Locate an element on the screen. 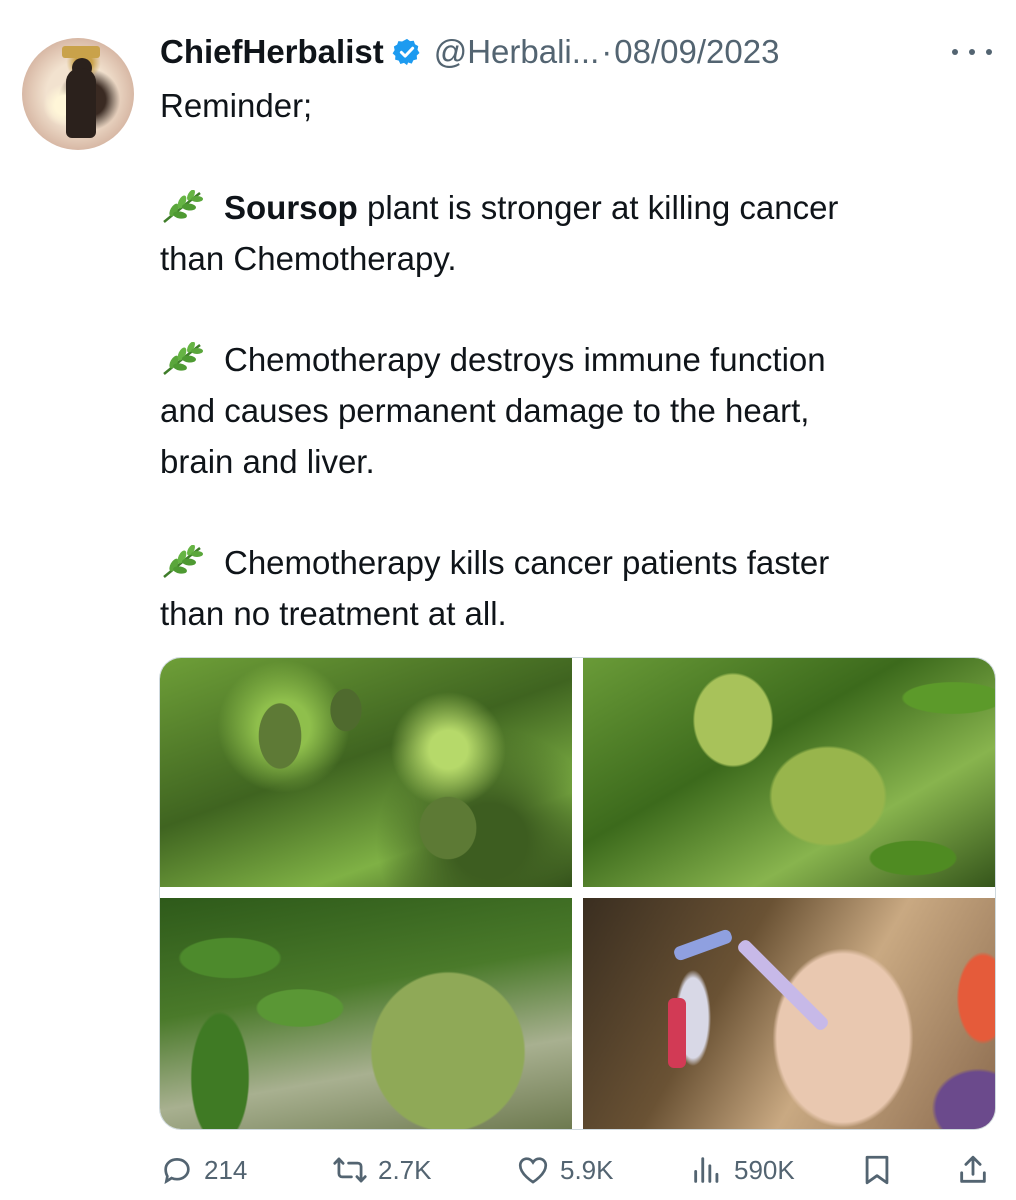 Image resolution: width=1016 pixels, height=1200 pixels. views-button: 590K is located at coordinates (742, 1170).